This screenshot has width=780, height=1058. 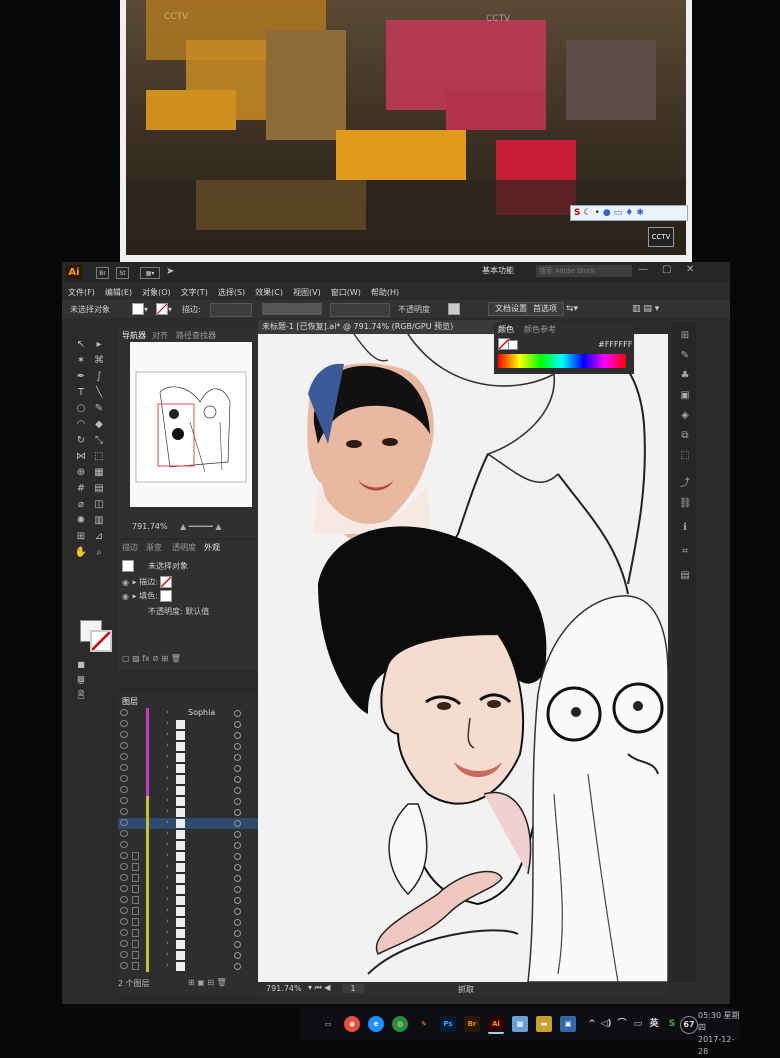 What do you see at coordinates (126, 597) in the screenshot?
I see `eye-icon: ◉` at bounding box center [126, 597].